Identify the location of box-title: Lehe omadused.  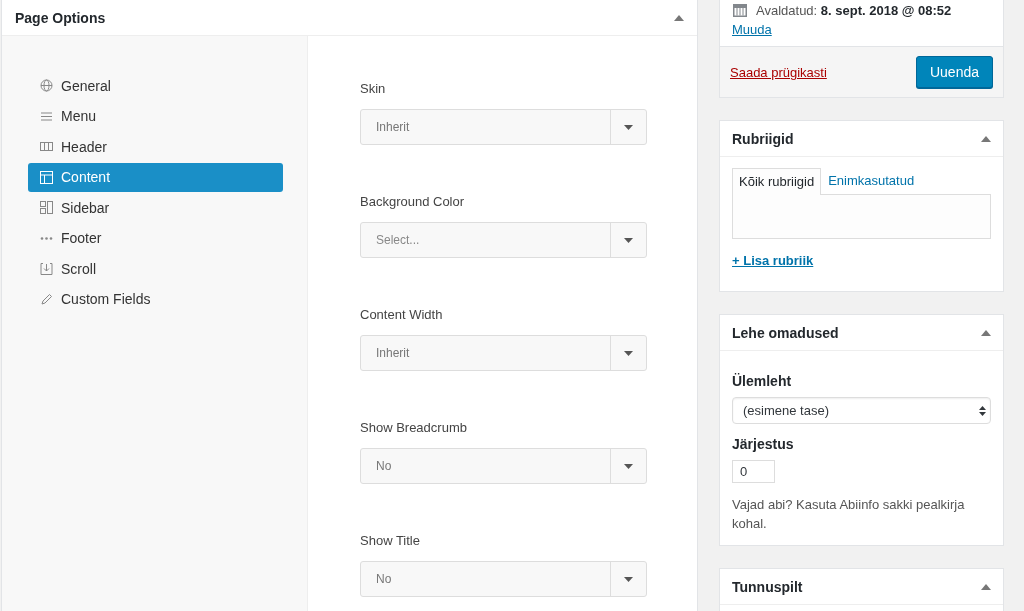
(785, 332).